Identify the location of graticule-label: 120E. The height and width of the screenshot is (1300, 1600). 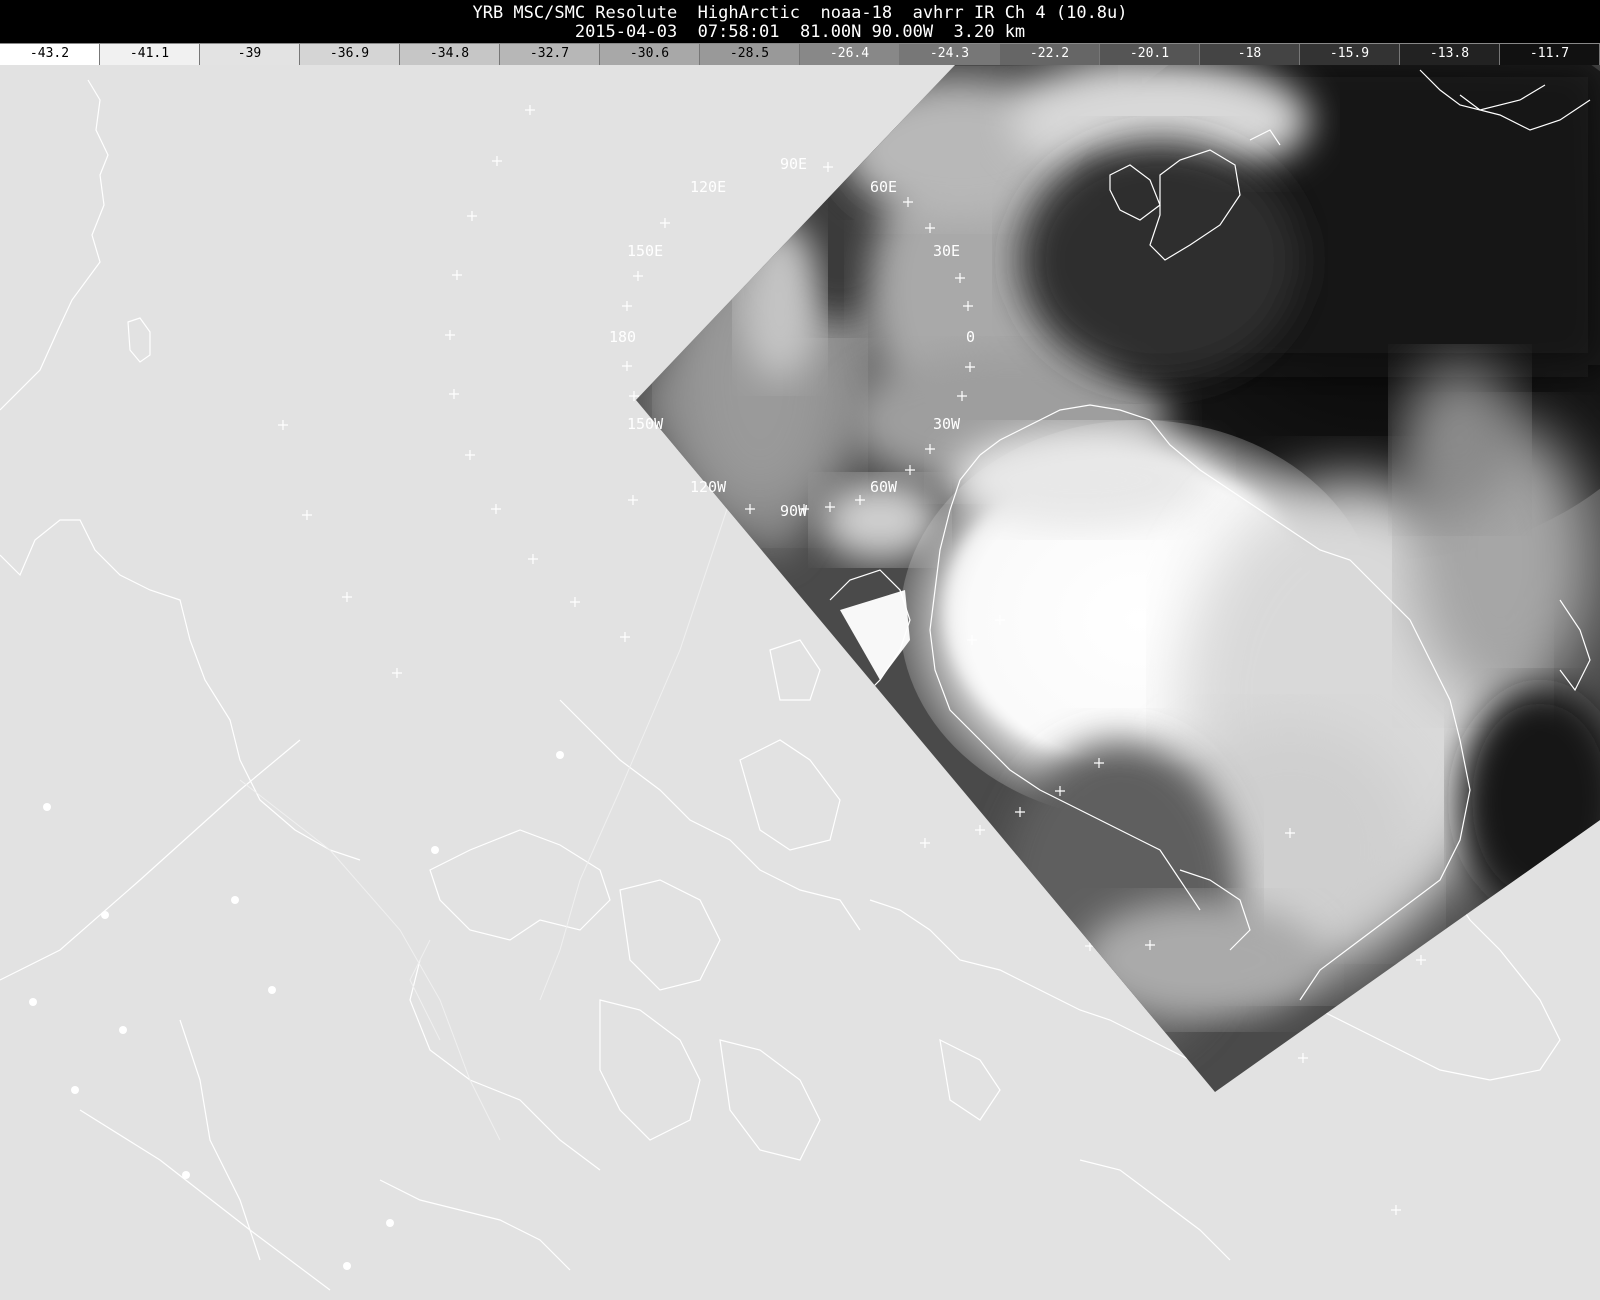
(708, 187).